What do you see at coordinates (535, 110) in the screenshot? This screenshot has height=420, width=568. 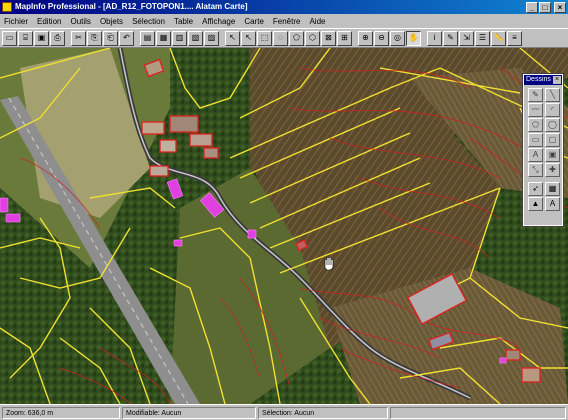 I see `polyline-tool-icon: 〰` at bounding box center [535, 110].